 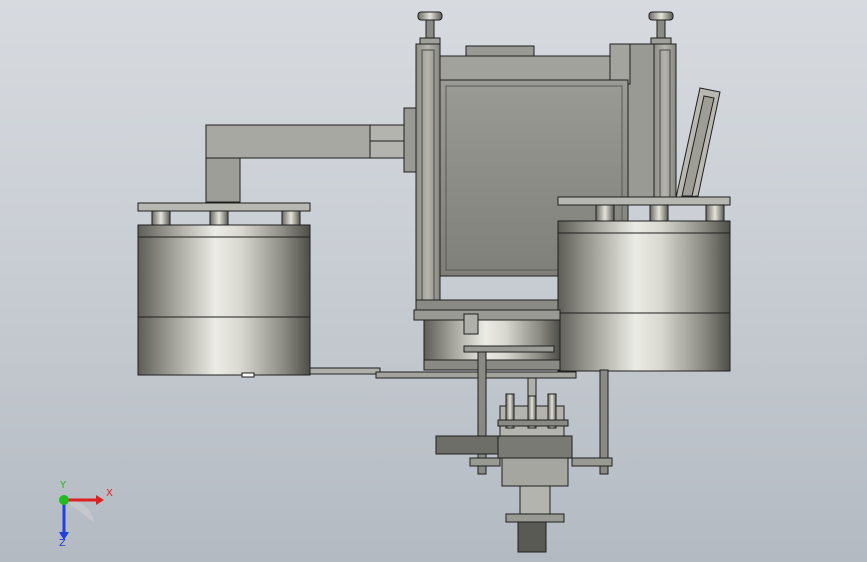 What do you see at coordinates (698, 143) in the screenshot?
I see `hopper-chute` at bounding box center [698, 143].